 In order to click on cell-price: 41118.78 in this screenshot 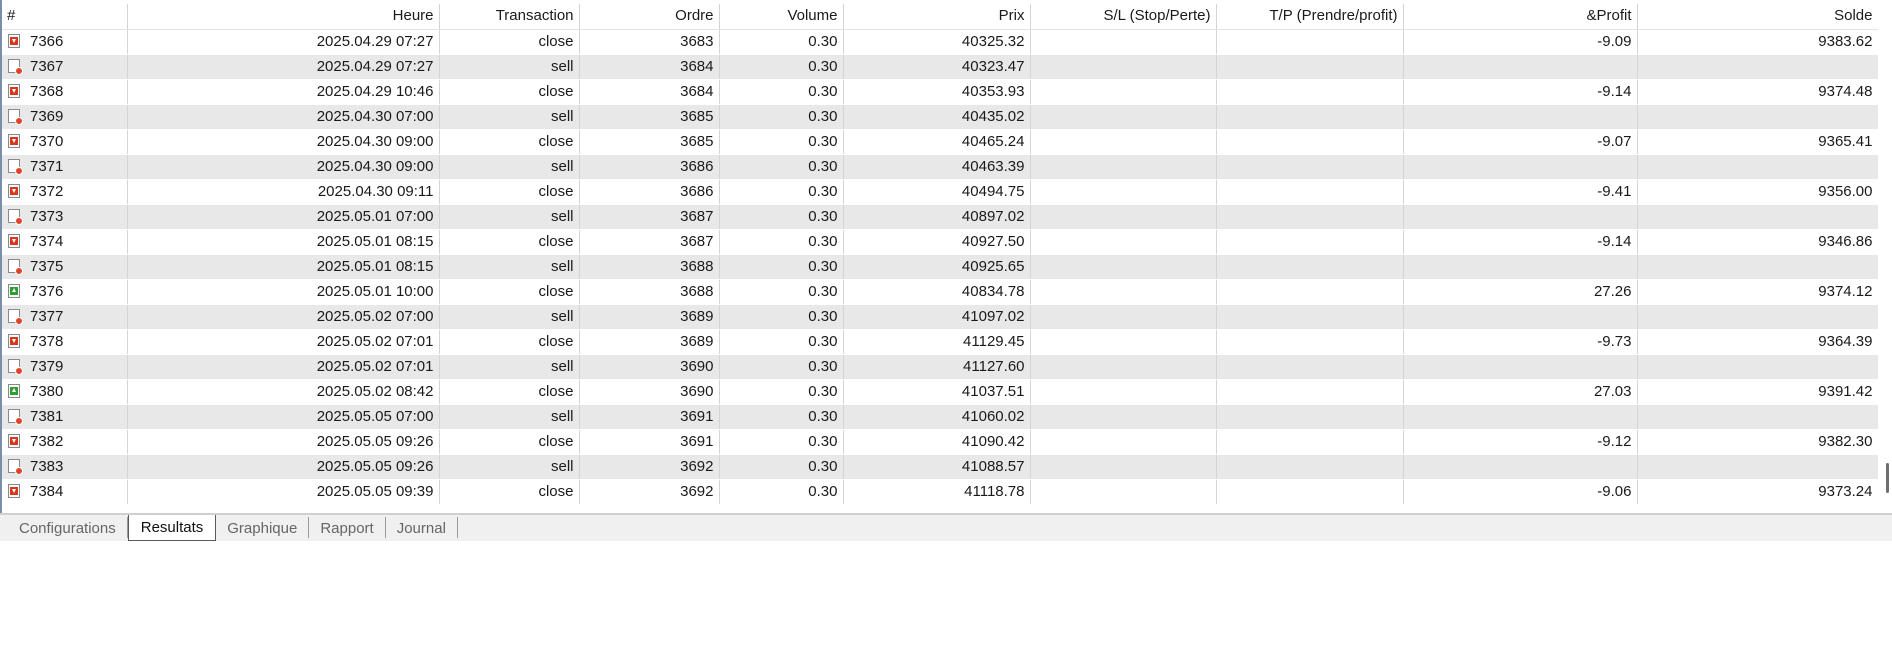, I will do `click(937, 491)`.